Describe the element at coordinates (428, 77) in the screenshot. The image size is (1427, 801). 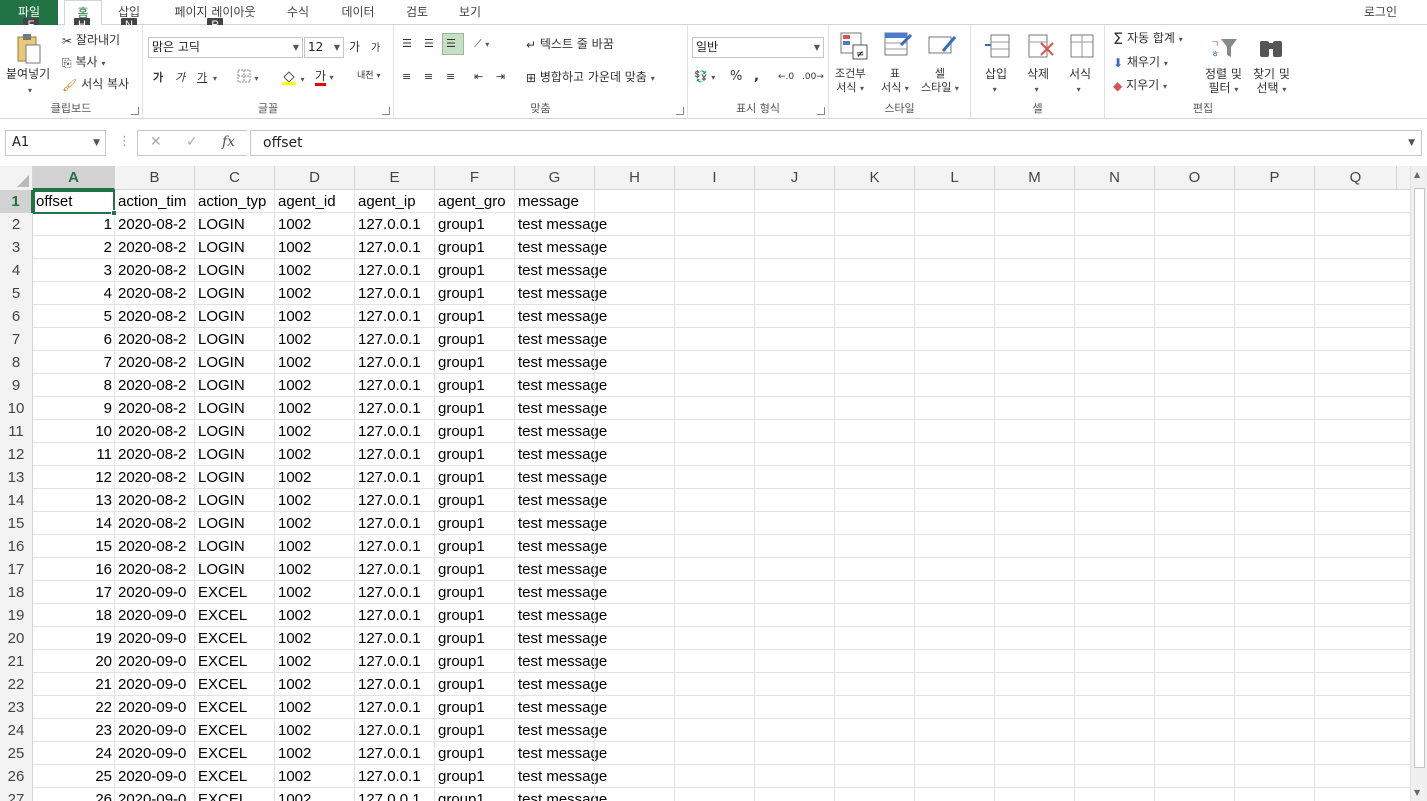
I see `align-center-button: ≡` at that location.